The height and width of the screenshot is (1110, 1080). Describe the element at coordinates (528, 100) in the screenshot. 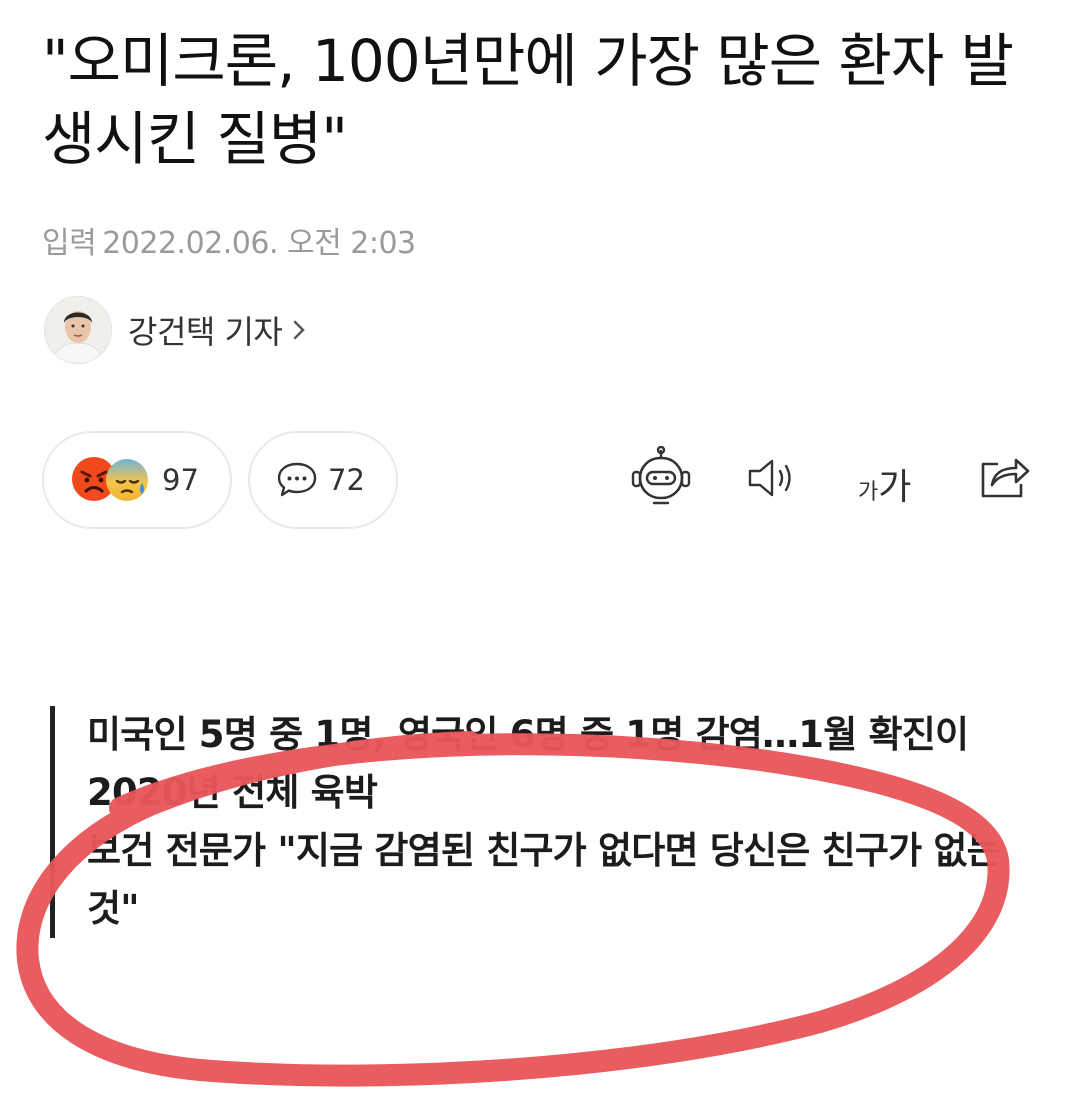

I see `article-headline: "오미크론, 100년만에 가장 많은 환자 발생시킨 질병"` at that location.